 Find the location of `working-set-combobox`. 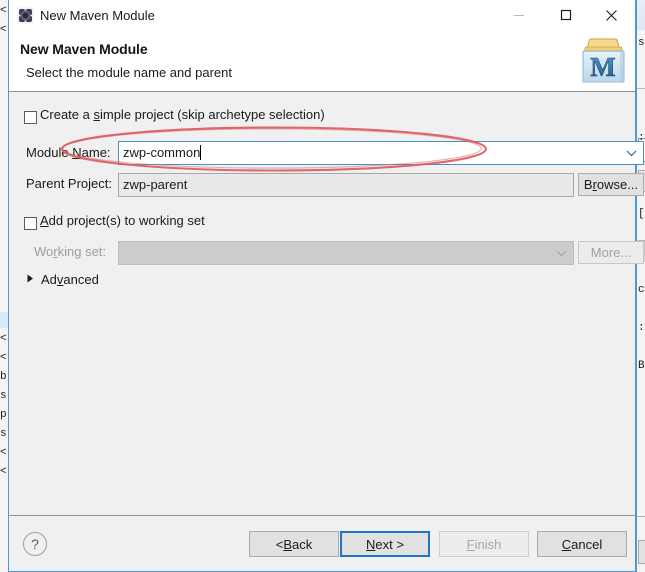

working-set-combobox is located at coordinates (346, 253).